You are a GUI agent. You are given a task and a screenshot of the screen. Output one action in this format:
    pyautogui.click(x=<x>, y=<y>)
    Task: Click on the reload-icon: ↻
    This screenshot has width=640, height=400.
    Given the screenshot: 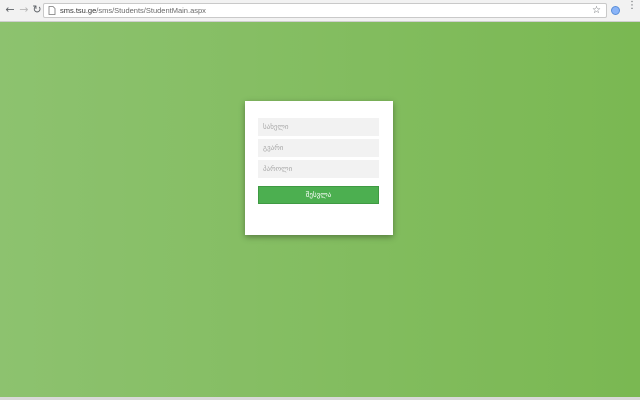 What is the action you would take?
    pyautogui.click(x=37, y=10)
    